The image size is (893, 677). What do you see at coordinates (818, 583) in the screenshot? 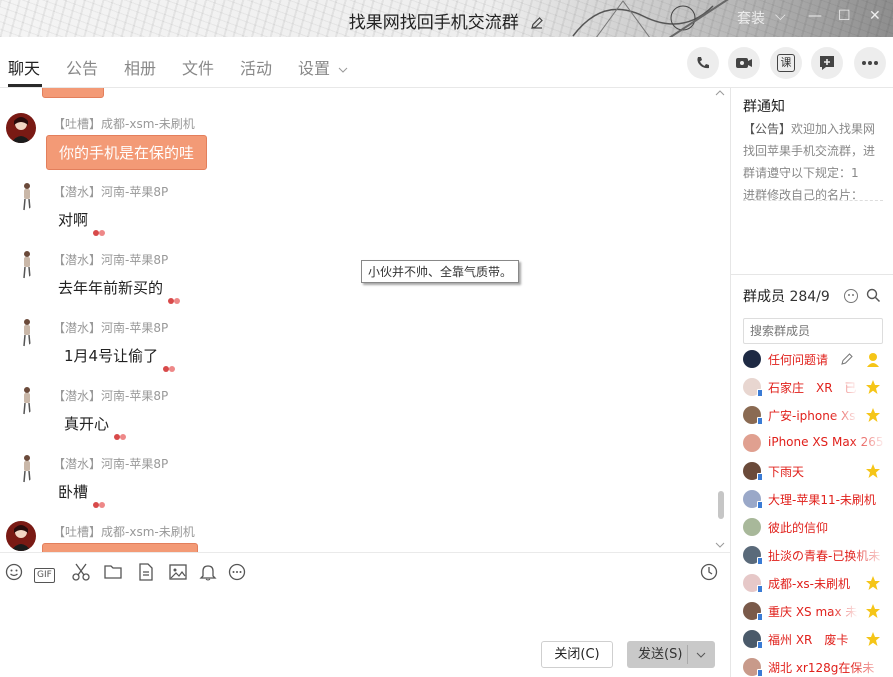
I see `member-list-item: 成都-xs-未刷机` at bounding box center [818, 583].